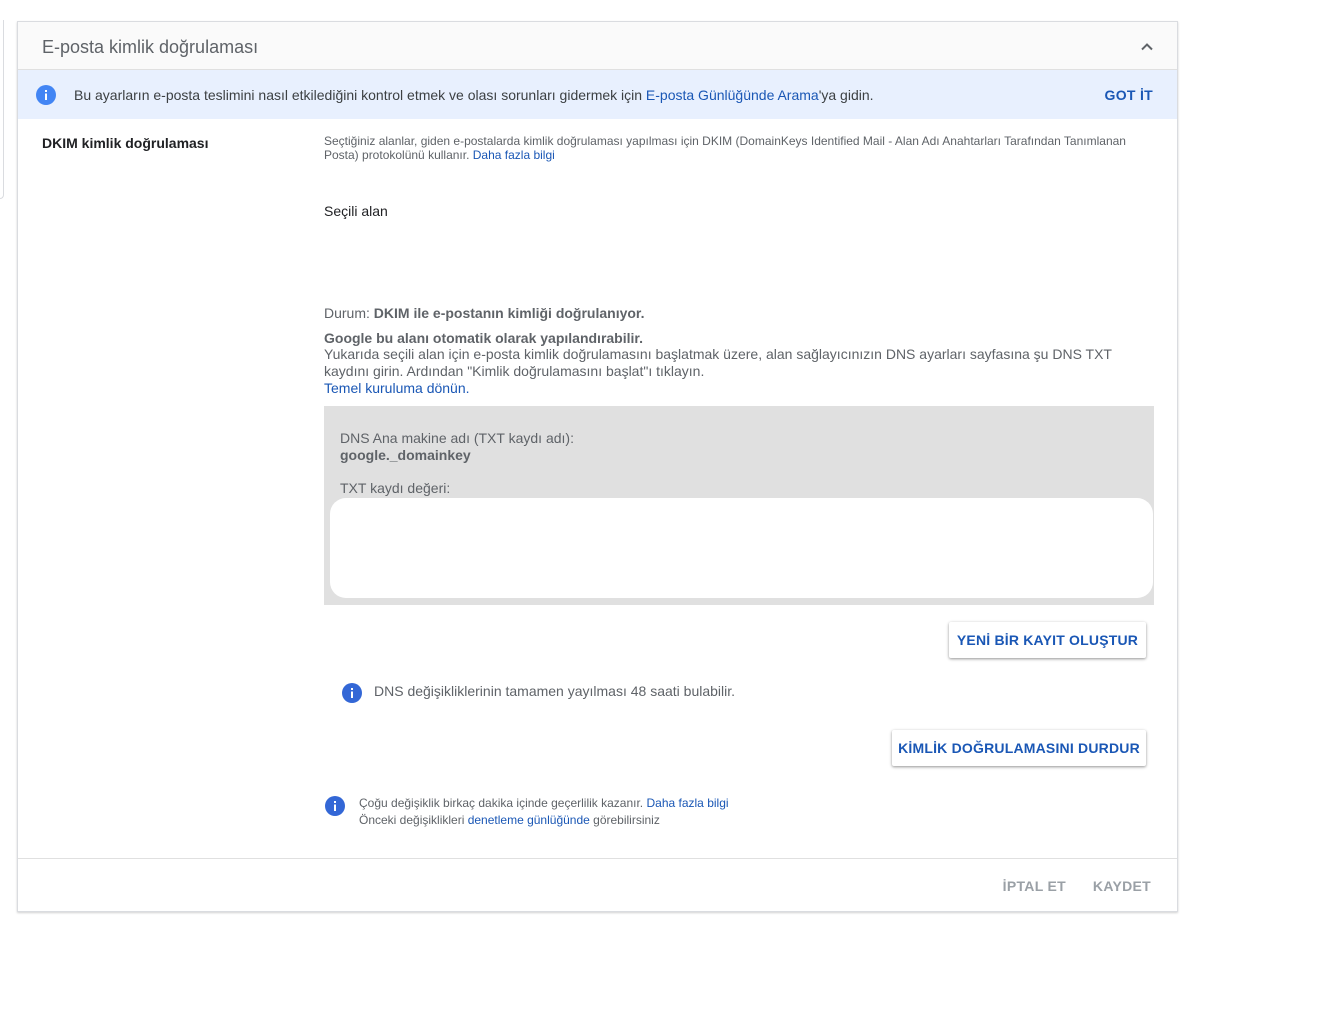  I want to click on changes-learn-more-link: Daha fazla bilgi, so click(687, 803).